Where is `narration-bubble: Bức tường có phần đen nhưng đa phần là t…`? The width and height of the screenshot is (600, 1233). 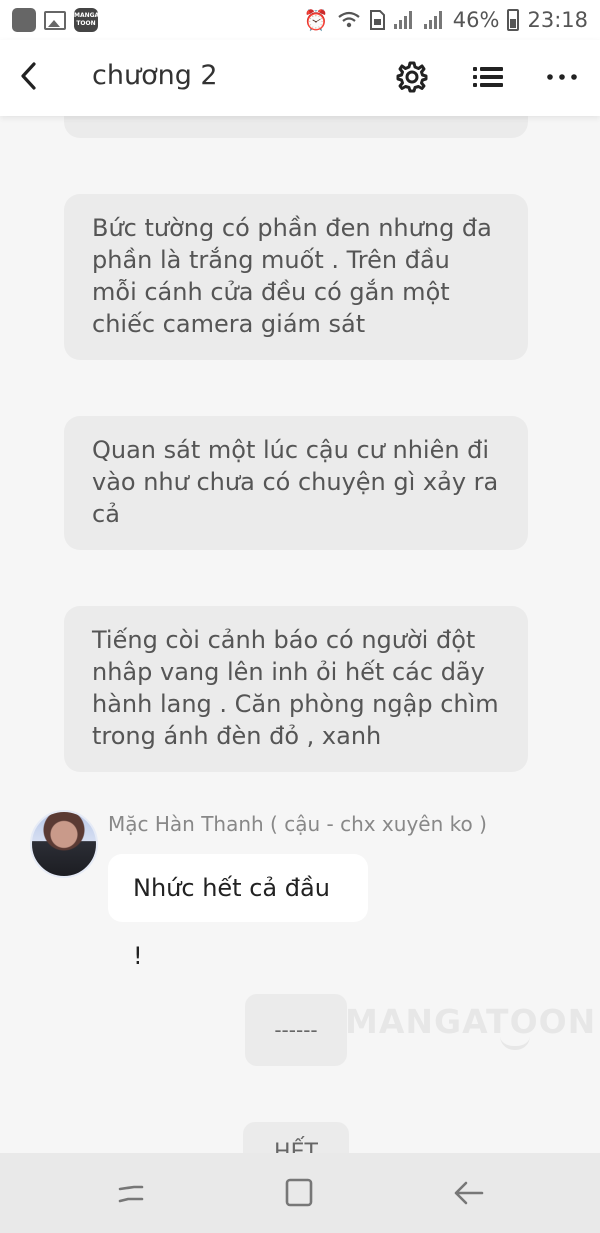
narration-bubble: Bức tường có phần đen nhưng đa phần là t… is located at coordinates (296, 277).